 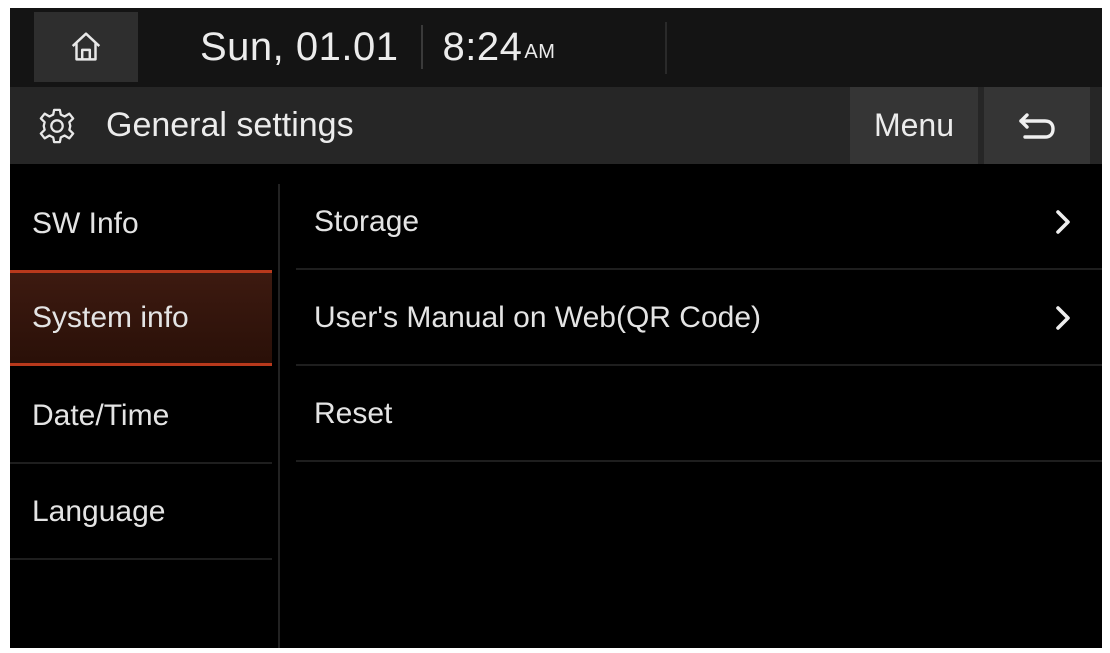 What do you see at coordinates (556, 125) in the screenshot?
I see `title-bar: General settings Menu` at bounding box center [556, 125].